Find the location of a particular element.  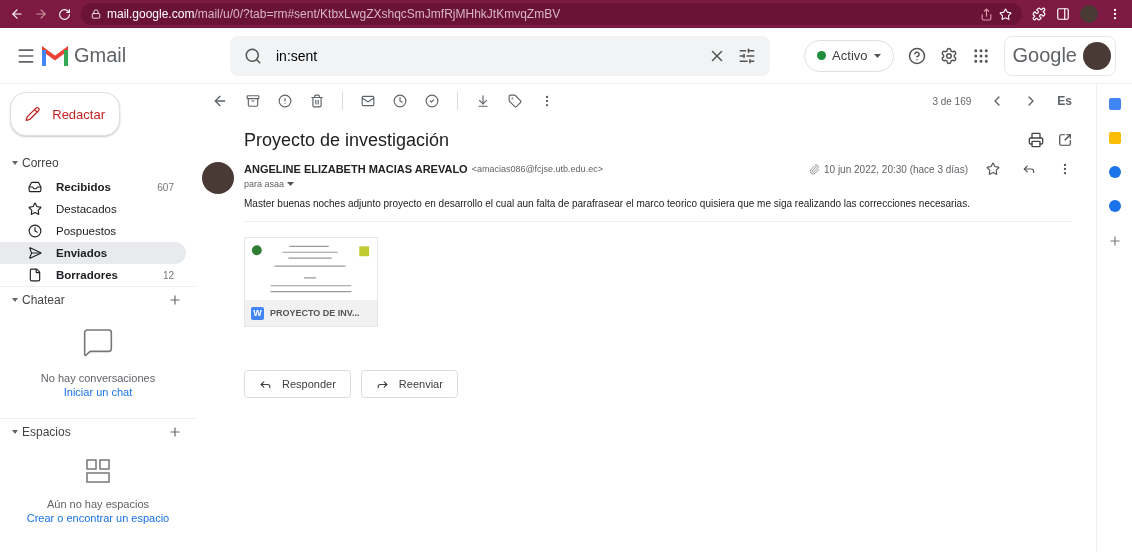

compose-button: Redactar is located at coordinates (65, 114).